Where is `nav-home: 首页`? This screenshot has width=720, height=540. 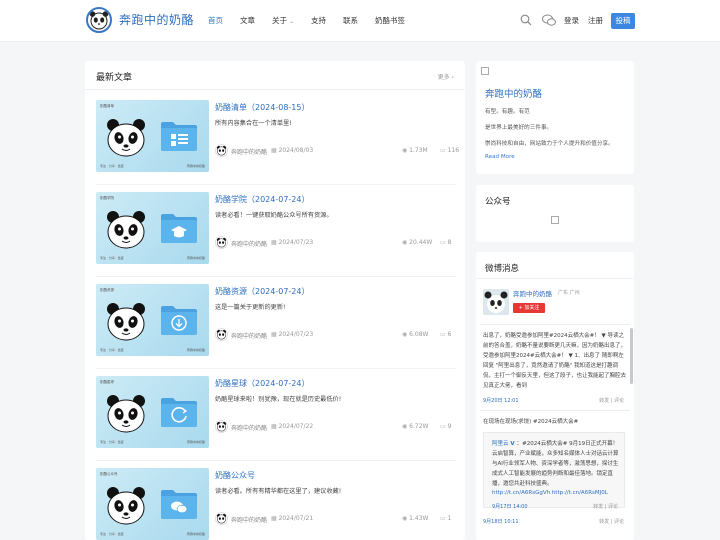
nav-home: 首页 is located at coordinates (215, 20).